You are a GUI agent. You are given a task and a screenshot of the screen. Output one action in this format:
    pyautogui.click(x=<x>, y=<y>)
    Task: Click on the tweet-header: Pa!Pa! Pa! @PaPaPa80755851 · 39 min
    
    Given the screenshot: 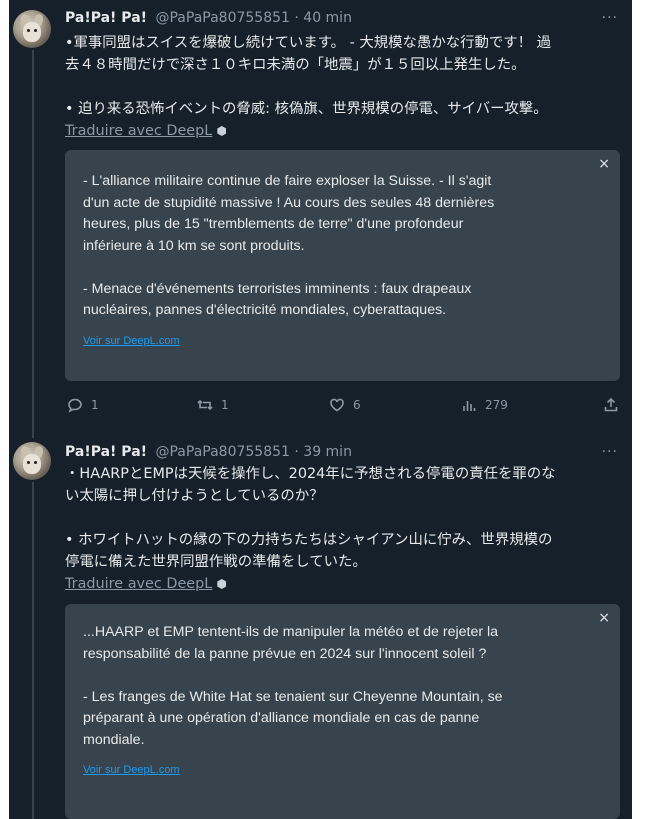 What is the action you would take?
    pyautogui.click(x=208, y=452)
    